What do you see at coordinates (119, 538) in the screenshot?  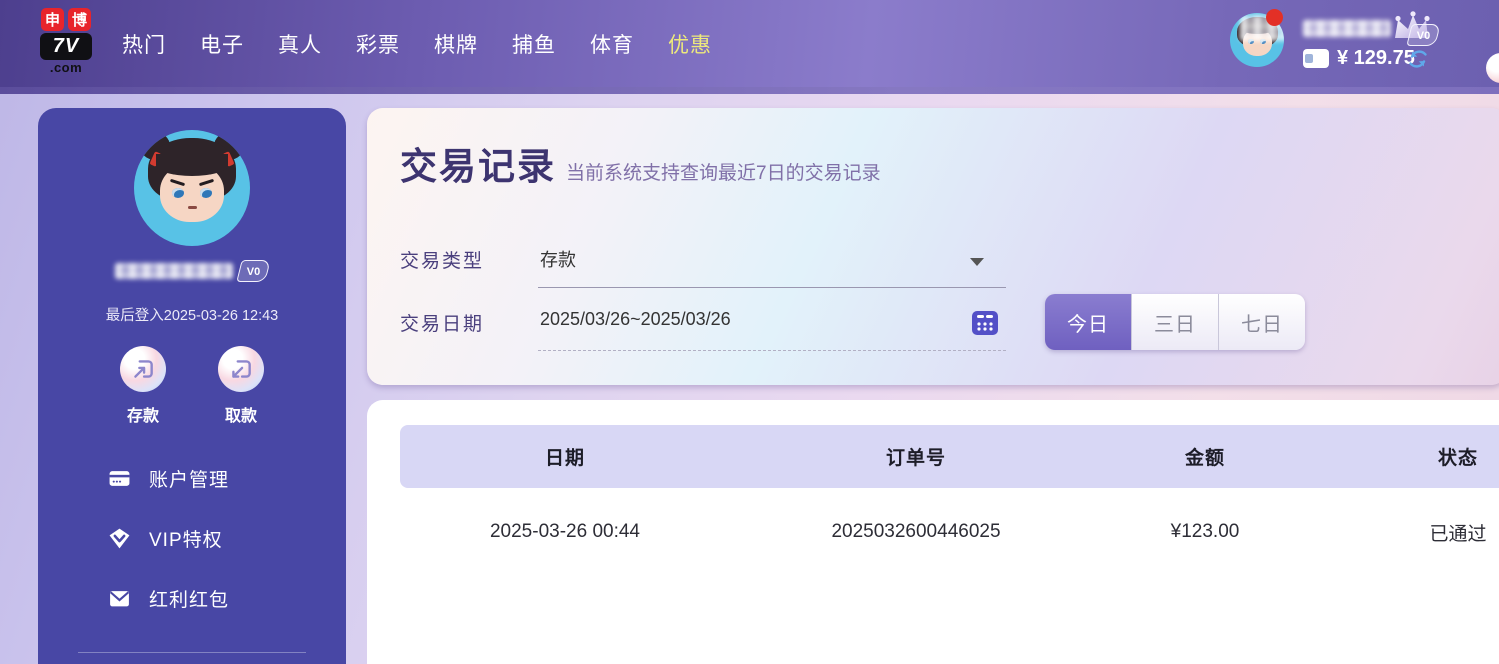 I see `vip-diamond-icon` at bounding box center [119, 538].